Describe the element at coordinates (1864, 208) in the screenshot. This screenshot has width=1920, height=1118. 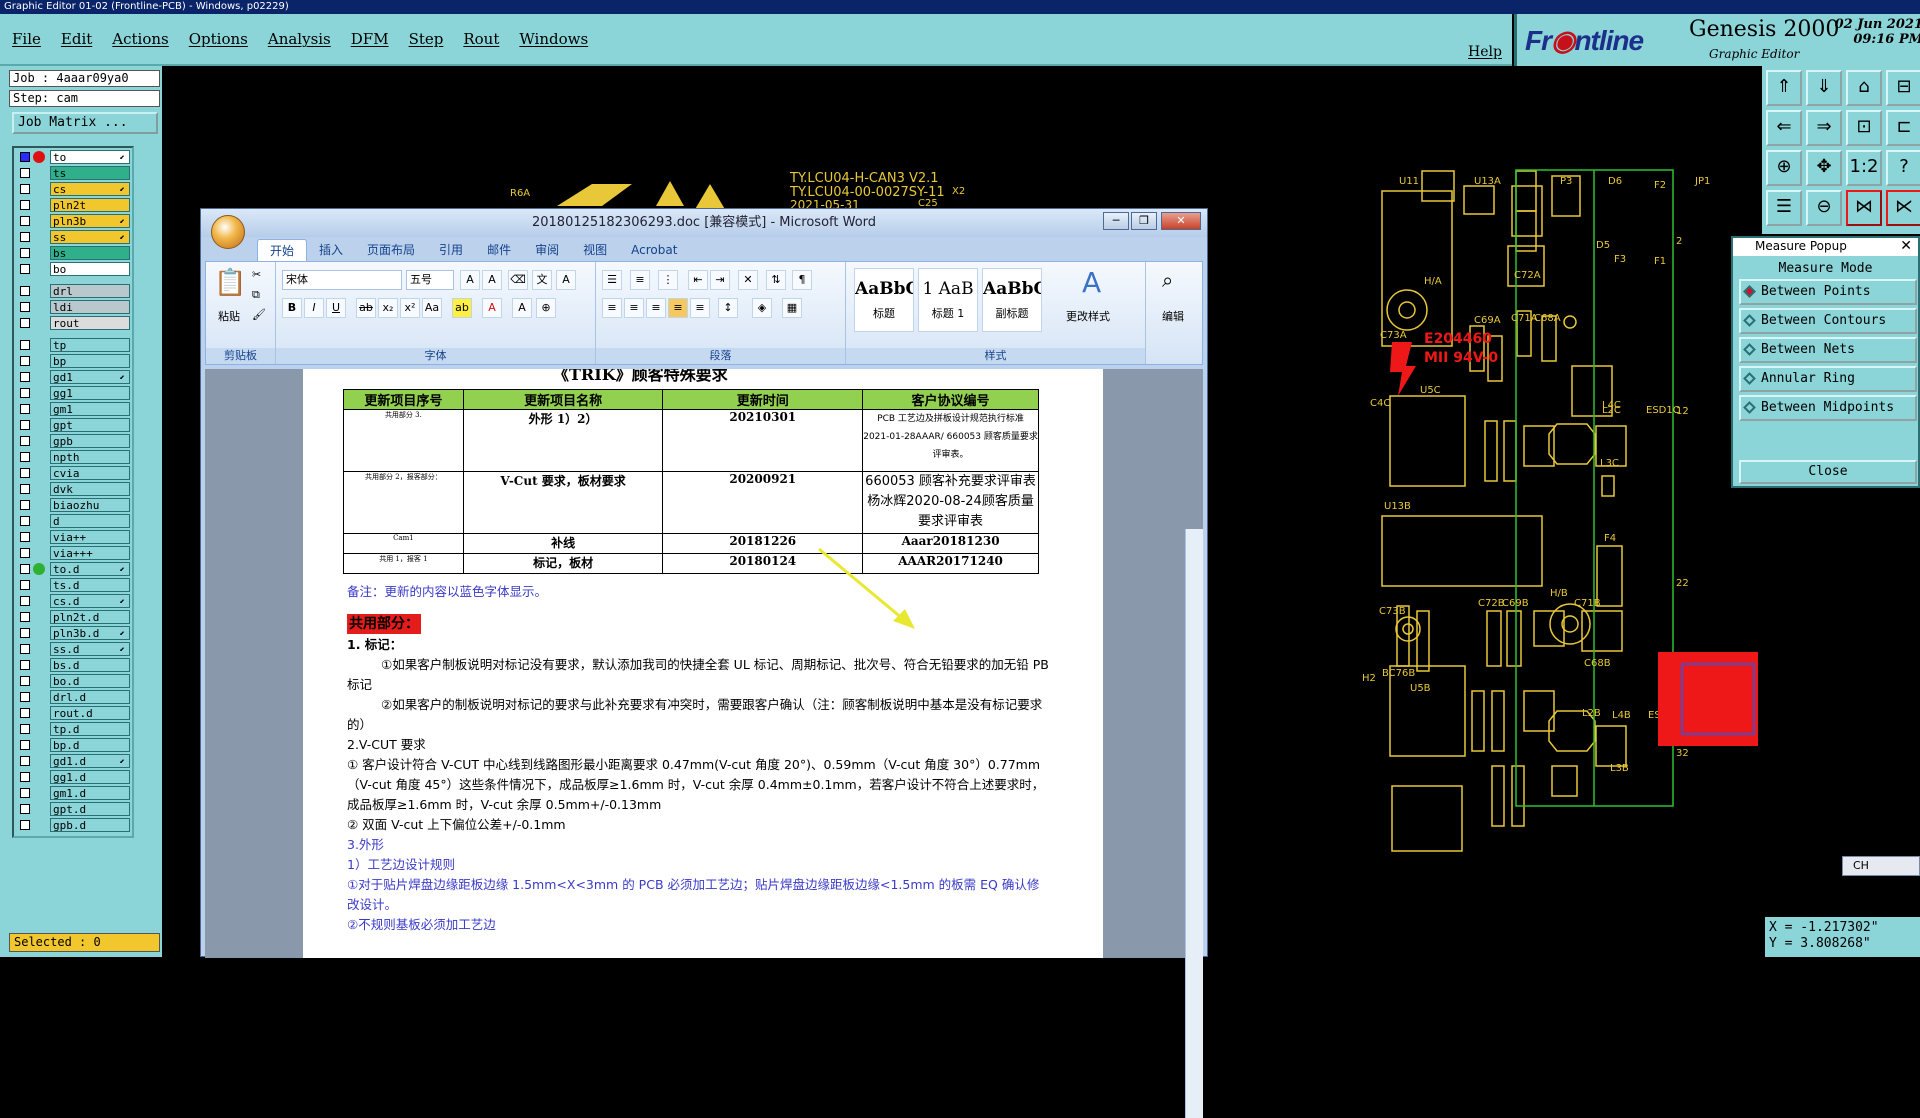
I see `snap-icon: ⋈` at that location.